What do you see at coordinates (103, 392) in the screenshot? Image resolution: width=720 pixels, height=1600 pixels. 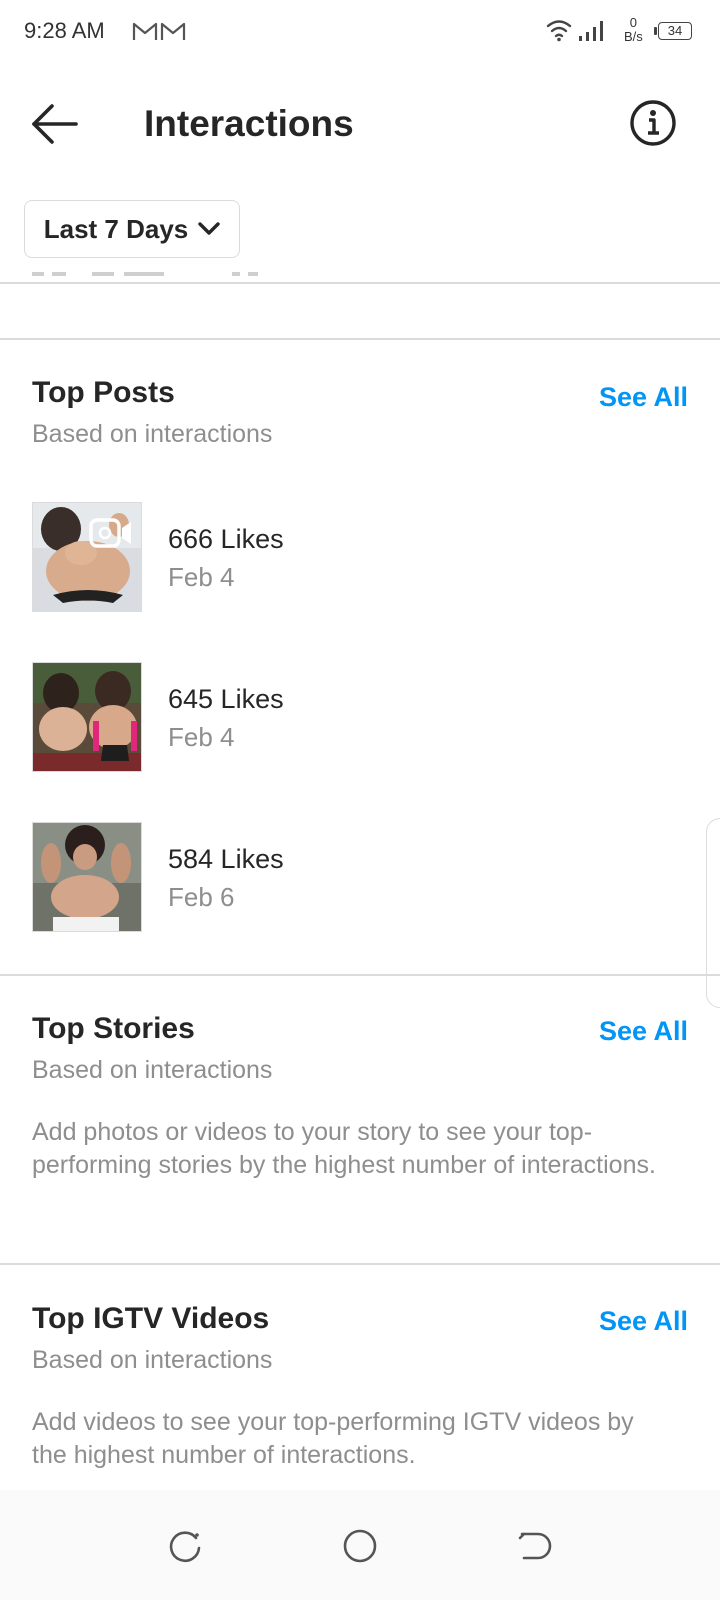 I see `top-posts-title: Top Posts` at bounding box center [103, 392].